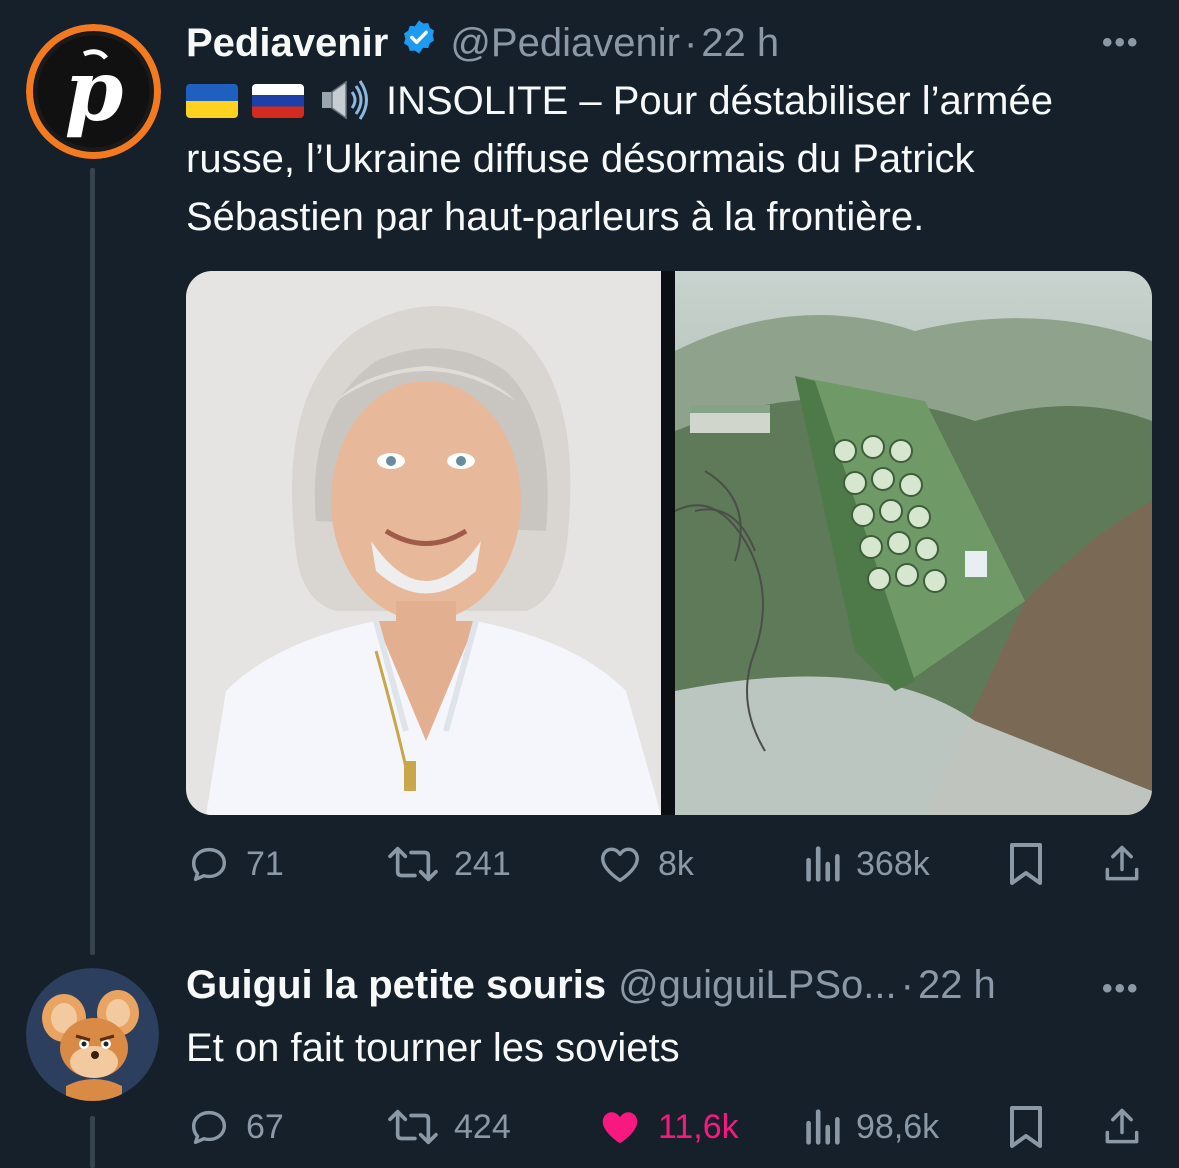 The width and height of the screenshot is (1179, 1168). I want to click on reply-timestamp: 22 h, so click(957, 985).